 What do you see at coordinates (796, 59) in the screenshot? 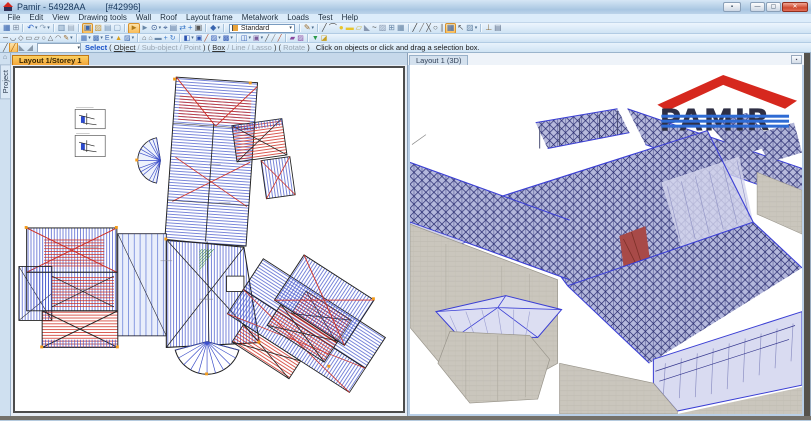
I see `panel-options-button: ▪` at bounding box center [796, 59].